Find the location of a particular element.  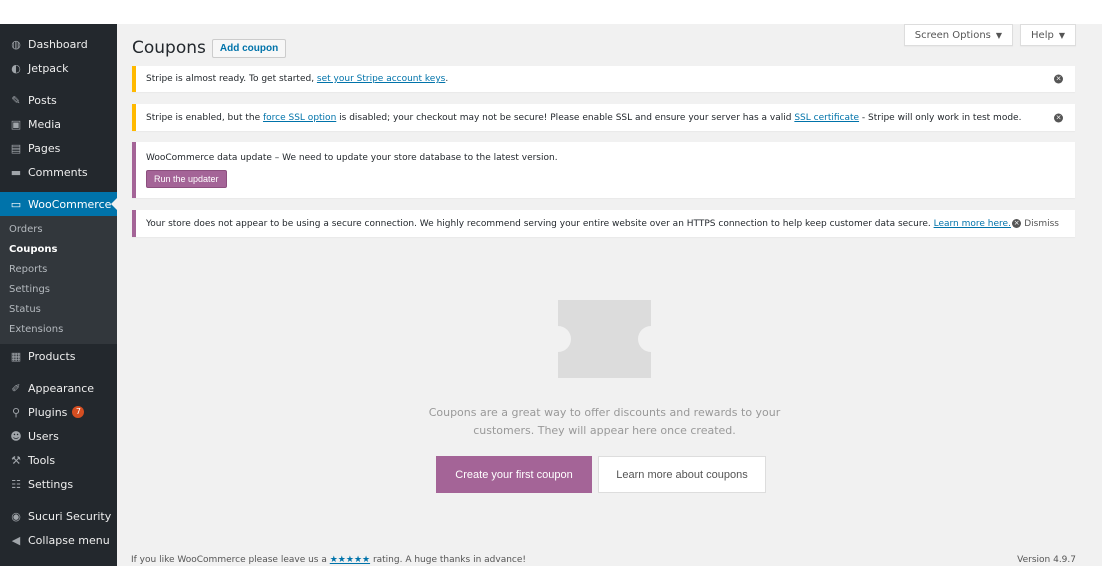

menu-users: ☻ Users is located at coordinates (58, 436).